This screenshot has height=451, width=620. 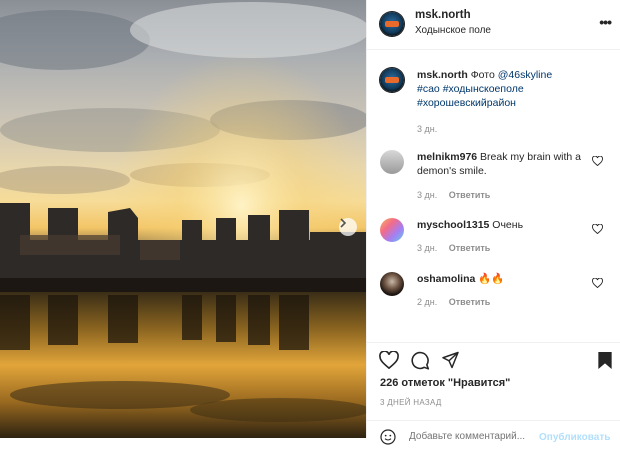 What do you see at coordinates (450, 360) in the screenshot?
I see `share-icon` at bounding box center [450, 360].